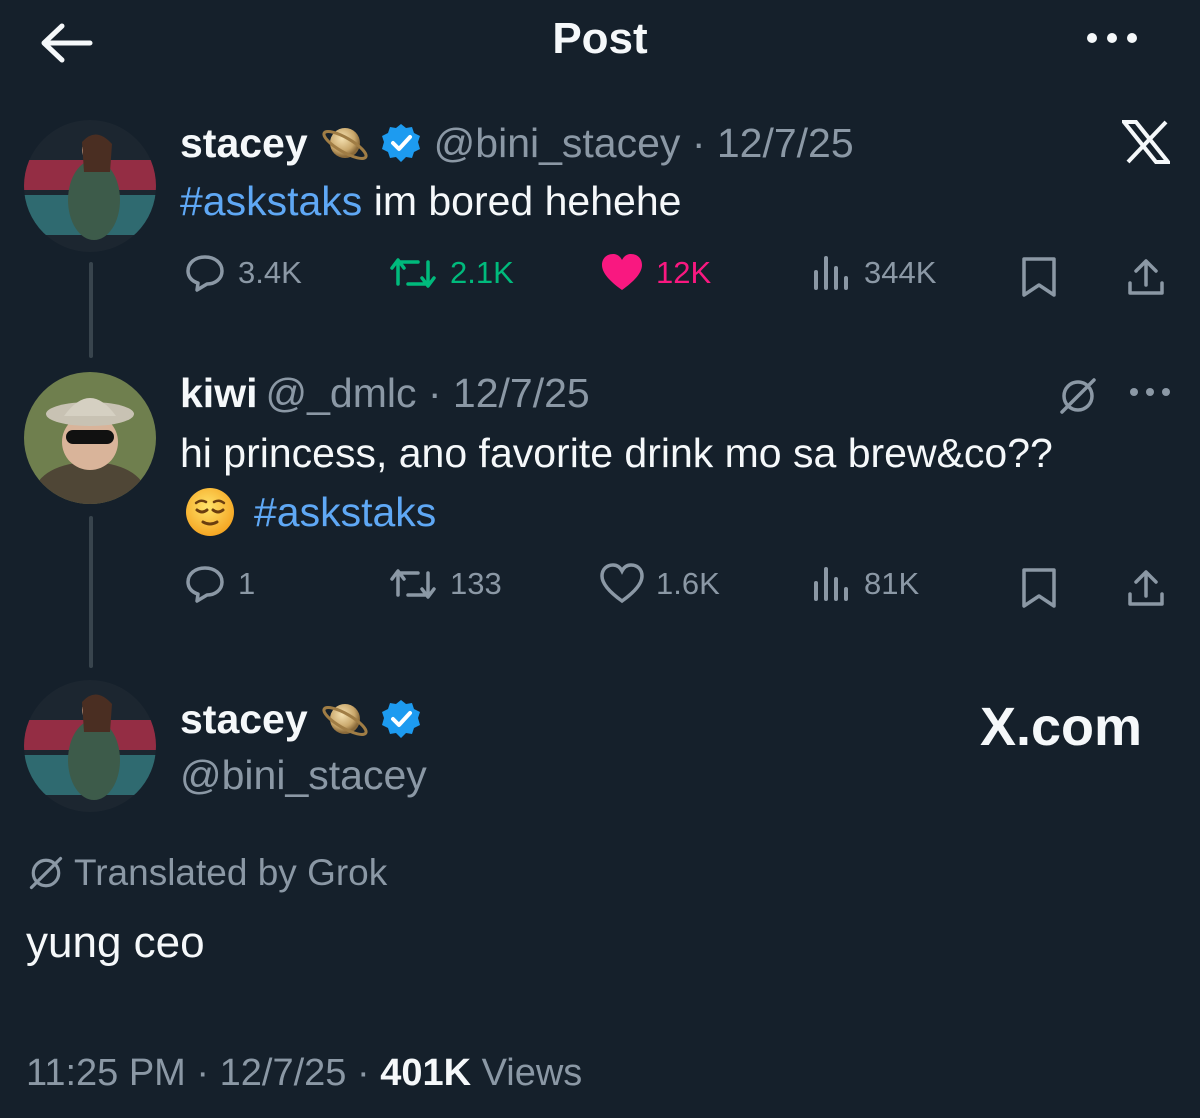 The image size is (1200, 1118). I want to click on post-time: 11:25 PM, so click(106, 1073).